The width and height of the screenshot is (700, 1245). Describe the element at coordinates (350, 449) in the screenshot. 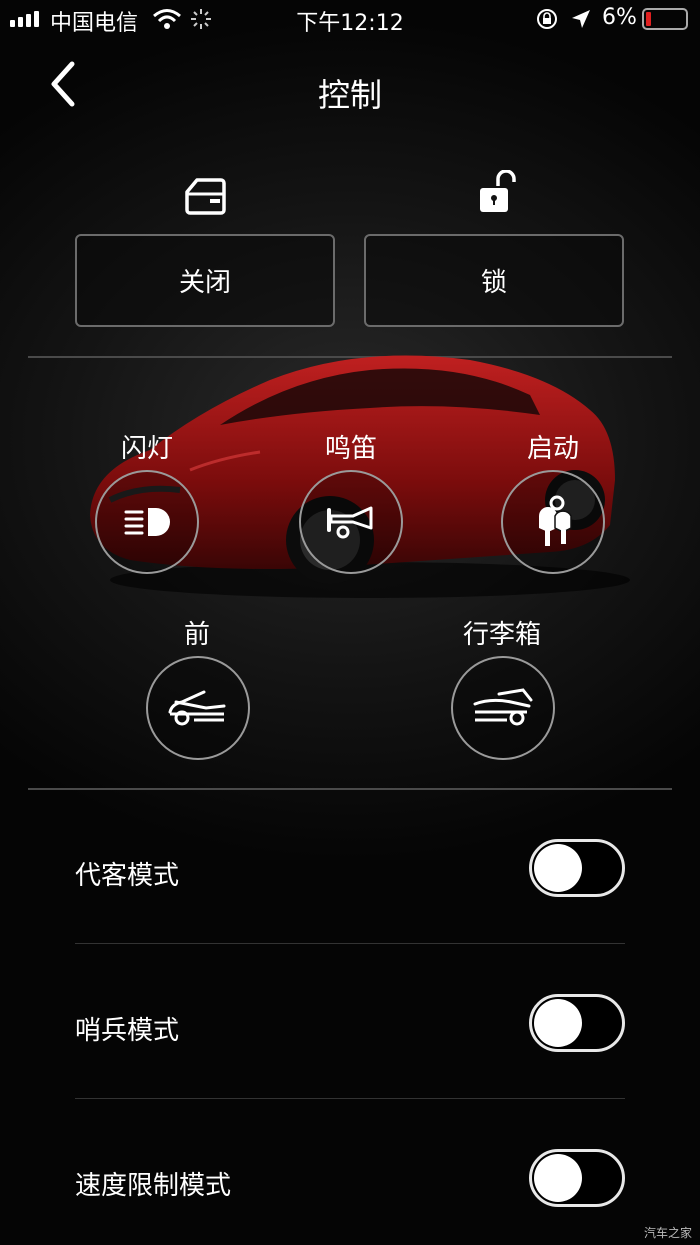

I see `honk-horn-label: 鸣笛` at that location.